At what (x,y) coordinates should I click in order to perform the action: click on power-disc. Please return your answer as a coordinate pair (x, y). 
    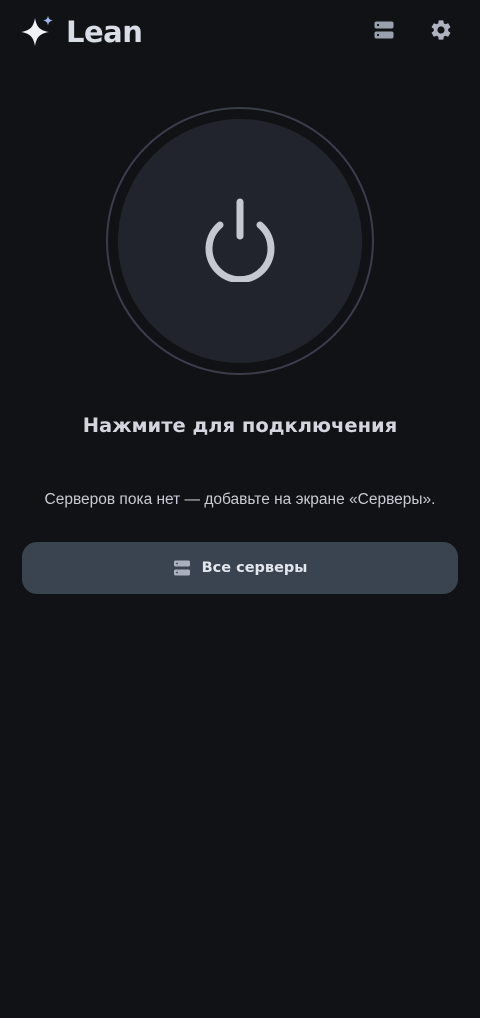
    Looking at the image, I should click on (240, 241).